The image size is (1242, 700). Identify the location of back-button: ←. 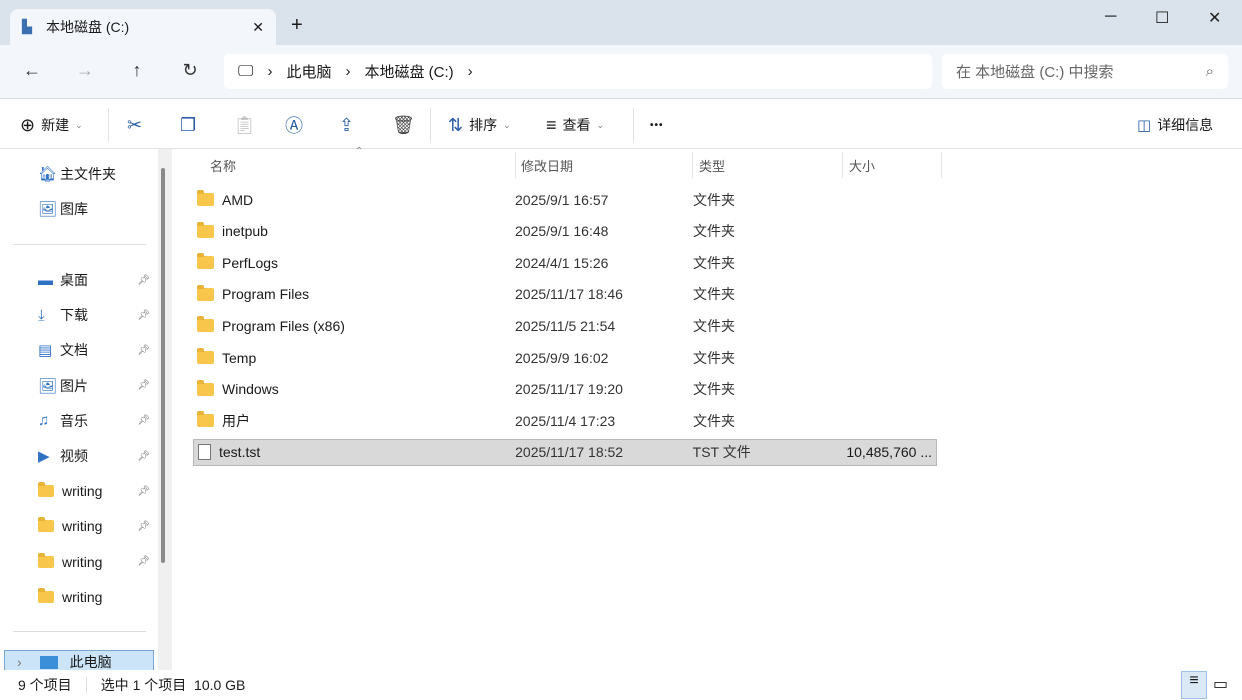
(32, 72).